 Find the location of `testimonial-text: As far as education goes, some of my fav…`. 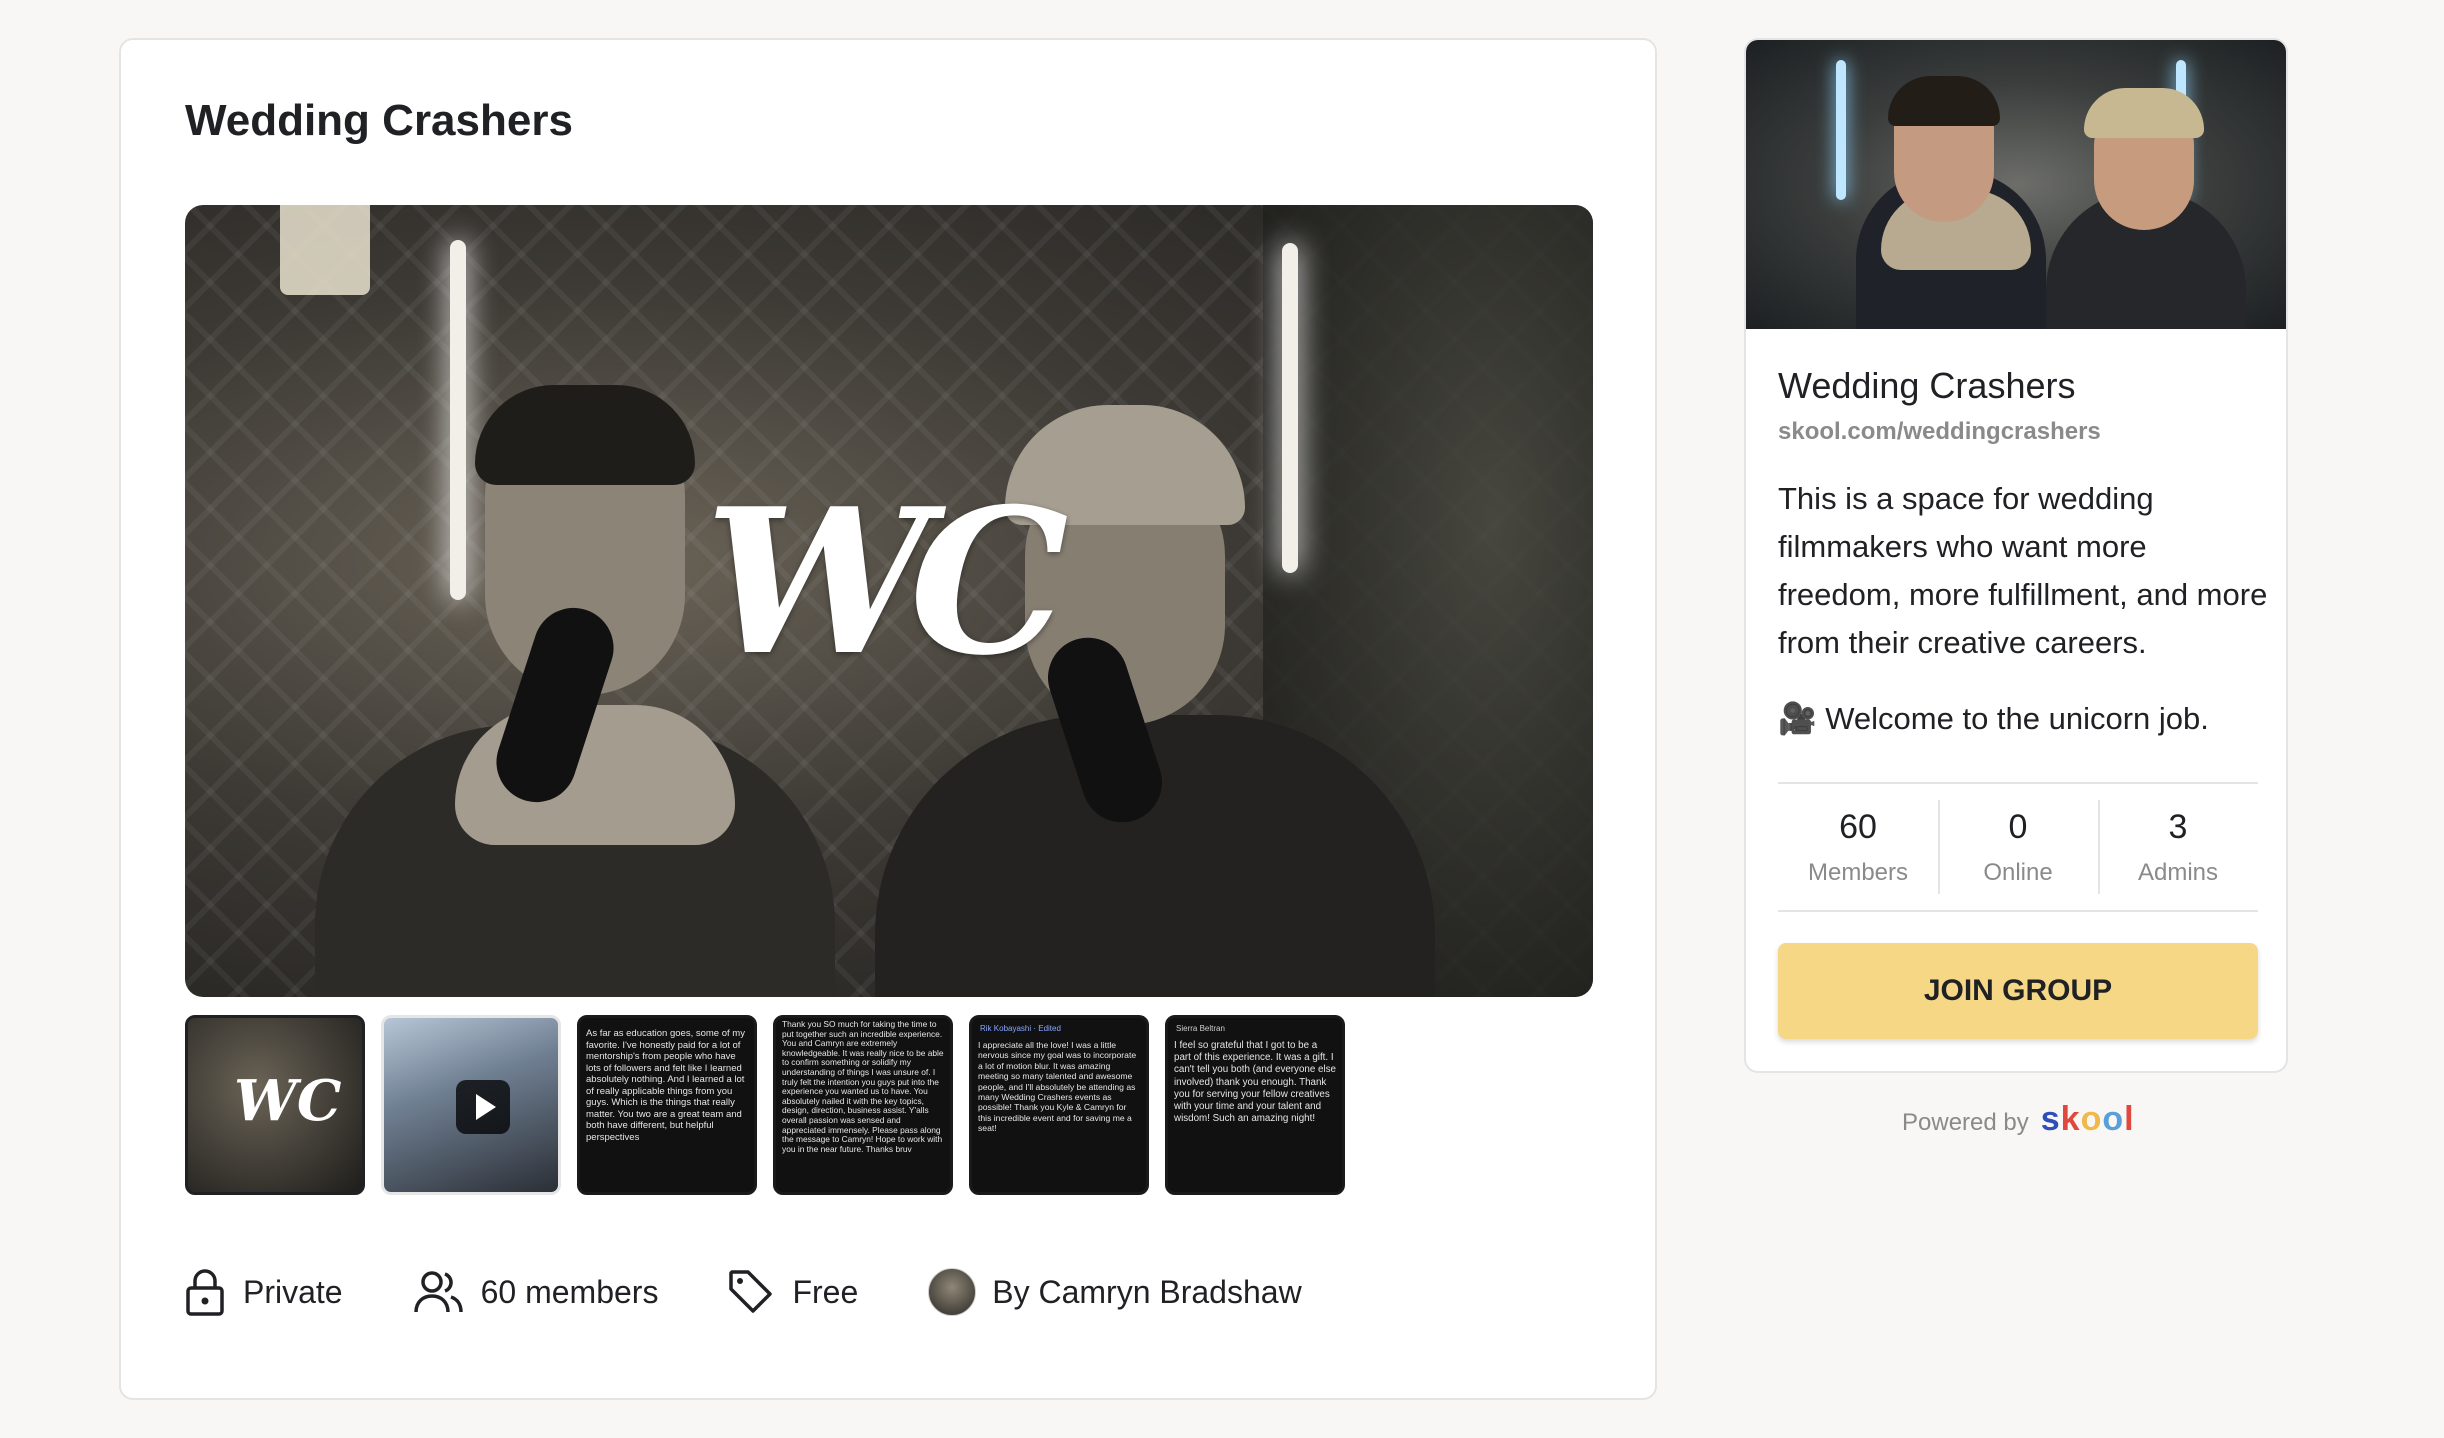

testimonial-text: As far as education goes, some of my fav… is located at coordinates (665, 1085).